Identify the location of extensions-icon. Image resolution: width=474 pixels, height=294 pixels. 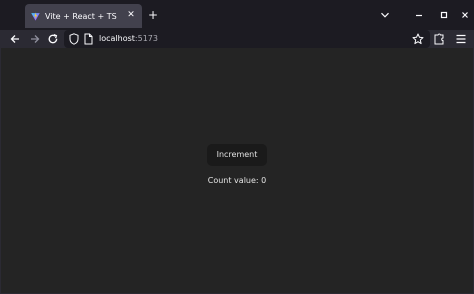
(439, 39).